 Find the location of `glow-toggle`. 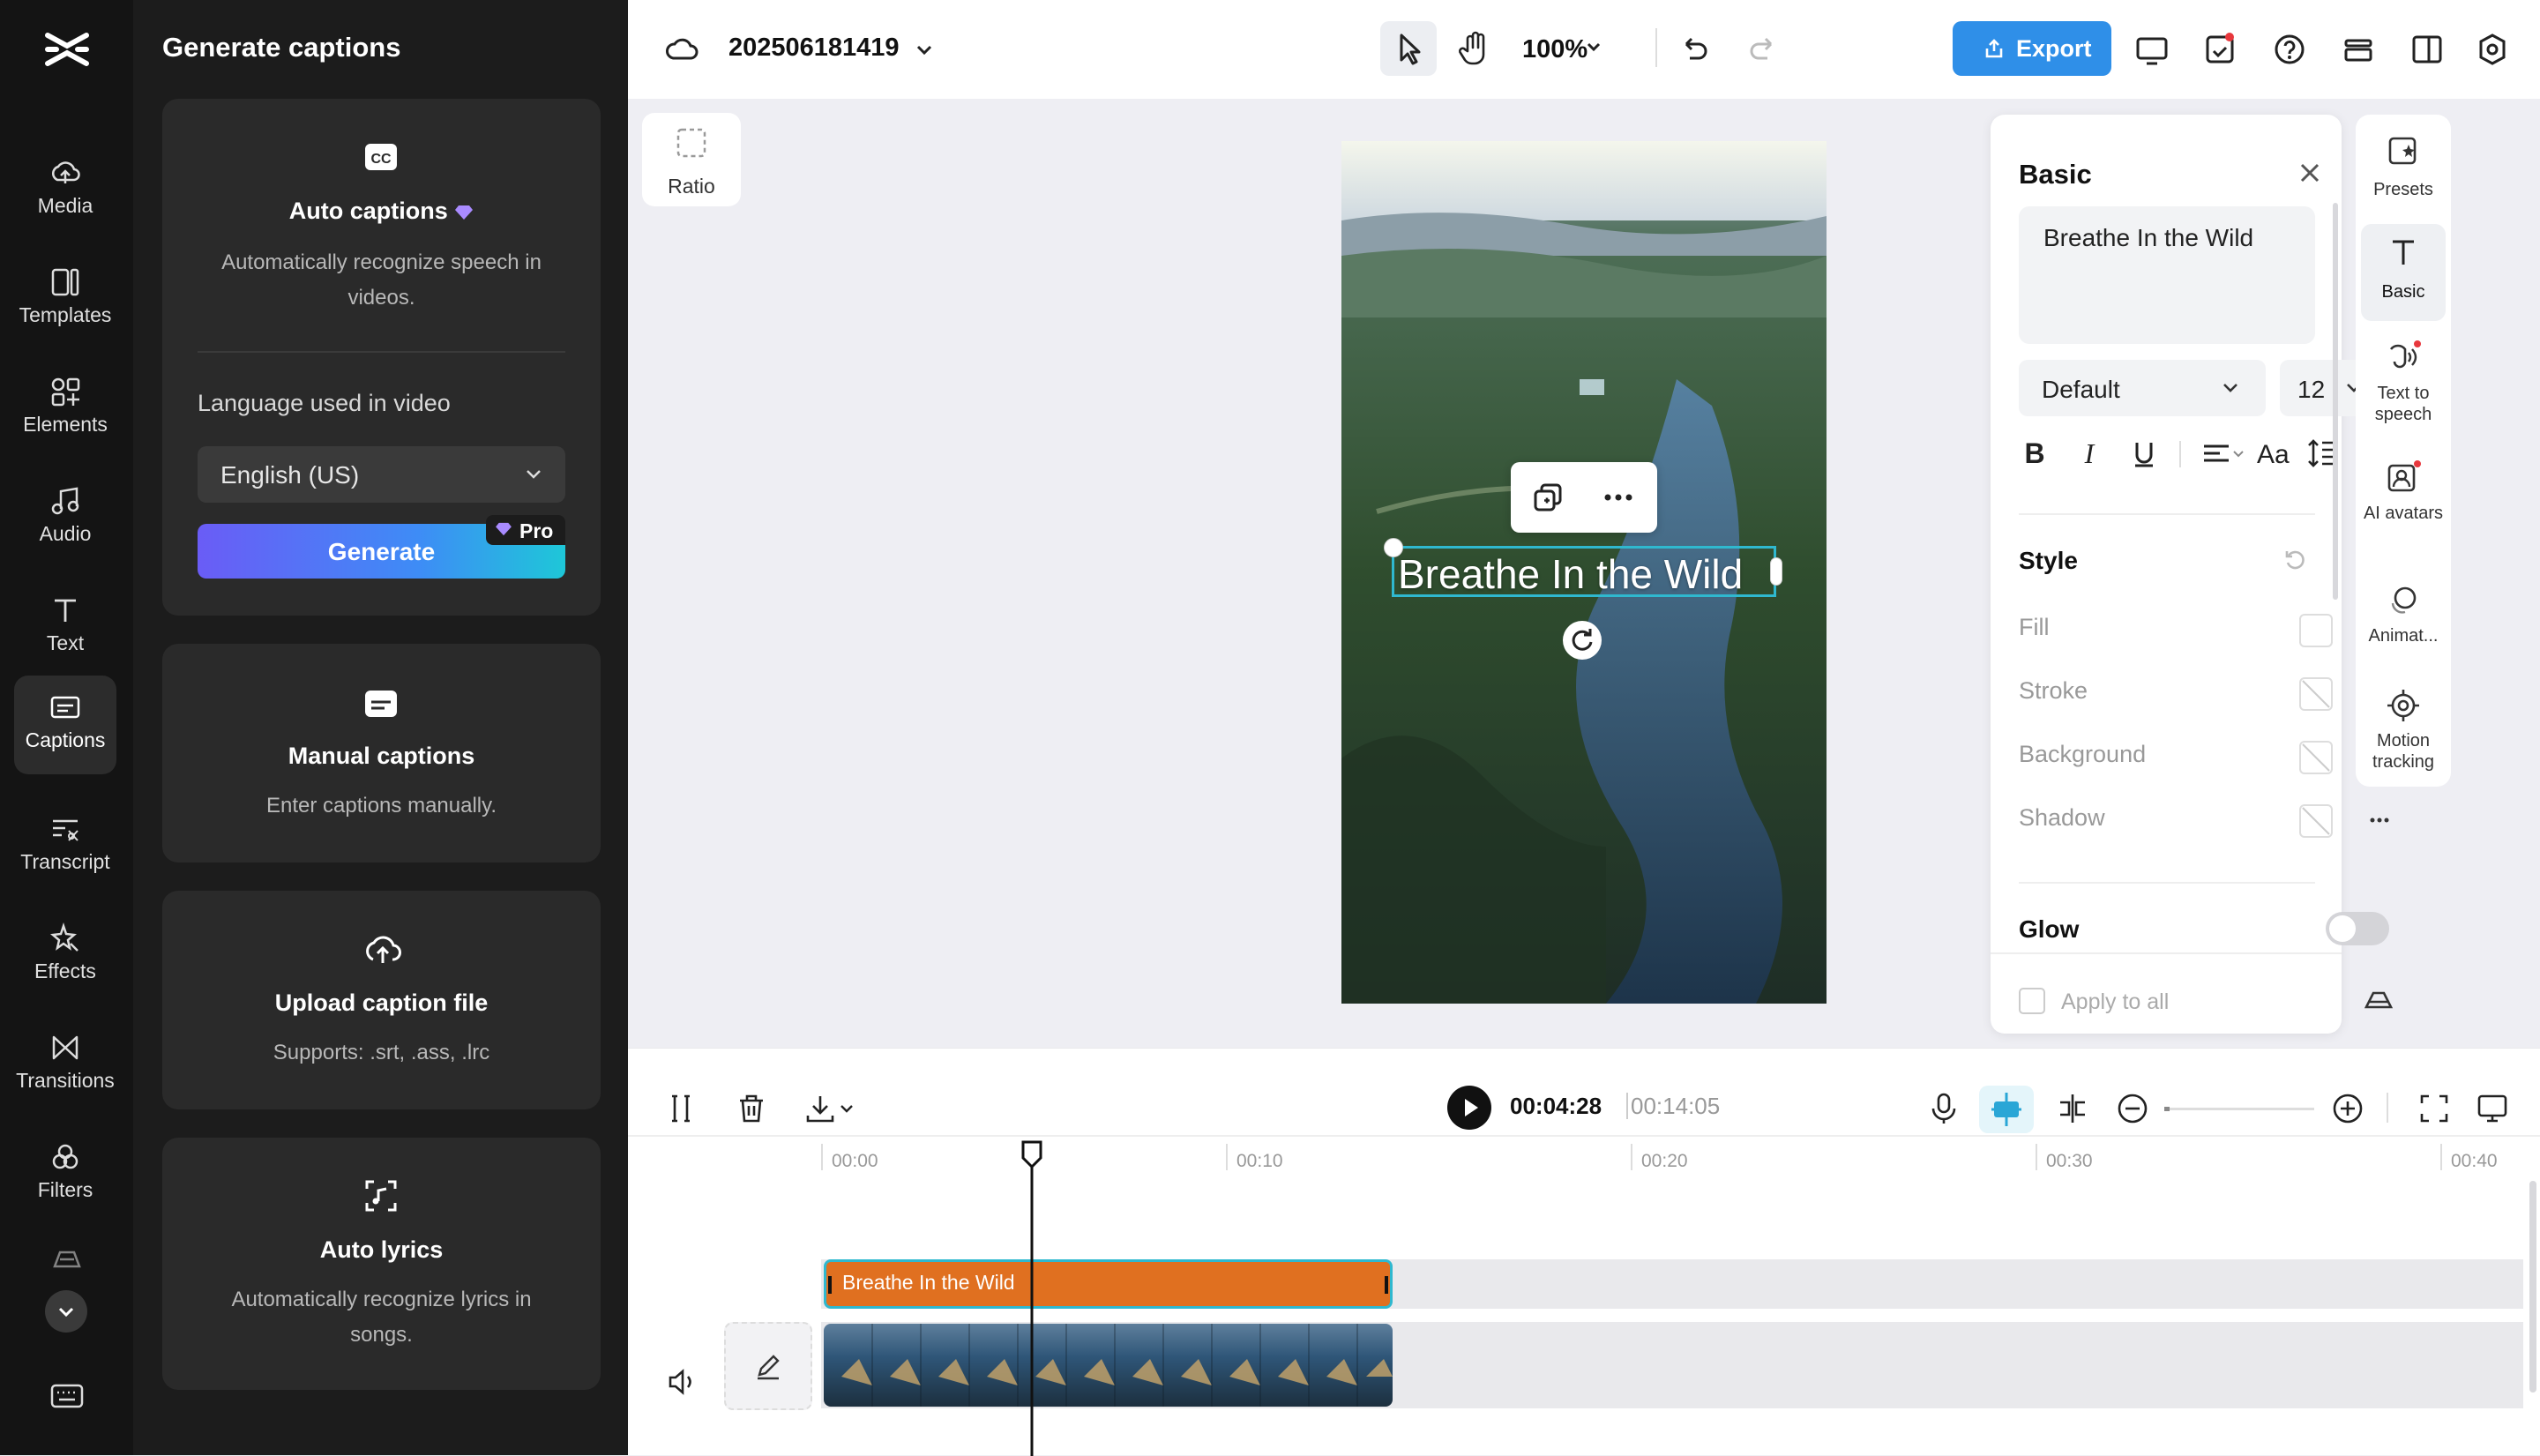

glow-toggle is located at coordinates (2357, 928).